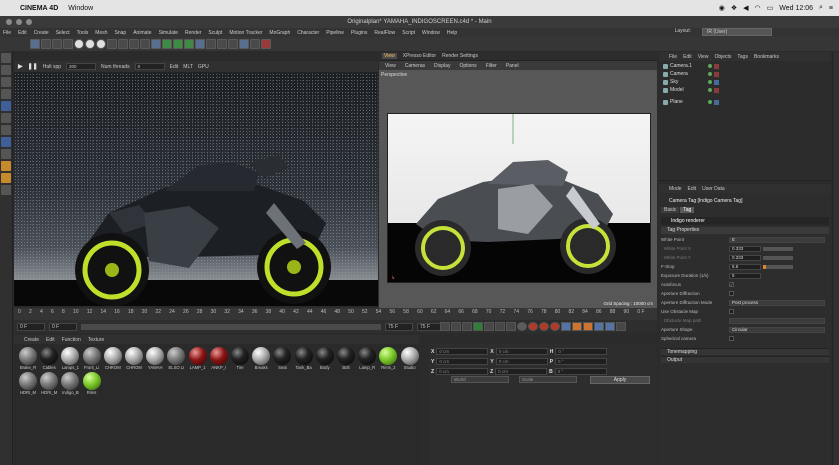 The image size is (839, 465). Describe the element at coordinates (145, 44) in the screenshot. I see `render-settings-icon` at that location.